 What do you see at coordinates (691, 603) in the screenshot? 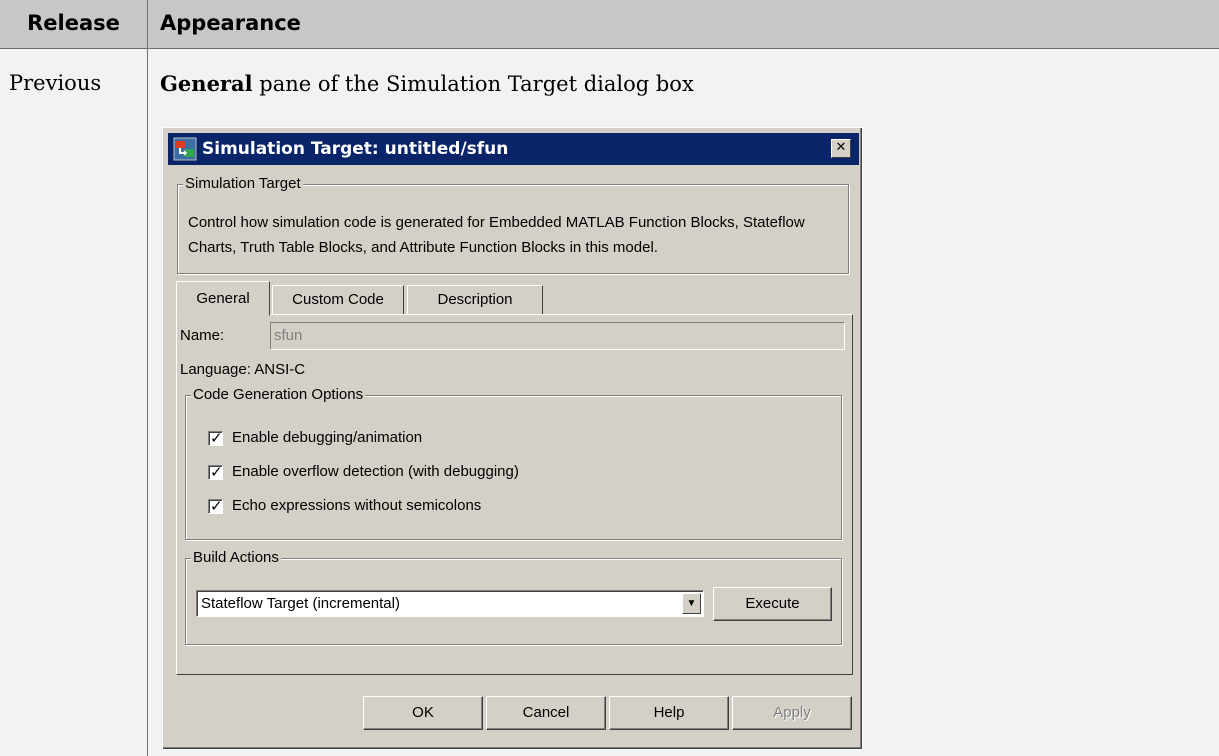
I see `dropdown-arrow-icon: ▼` at bounding box center [691, 603].